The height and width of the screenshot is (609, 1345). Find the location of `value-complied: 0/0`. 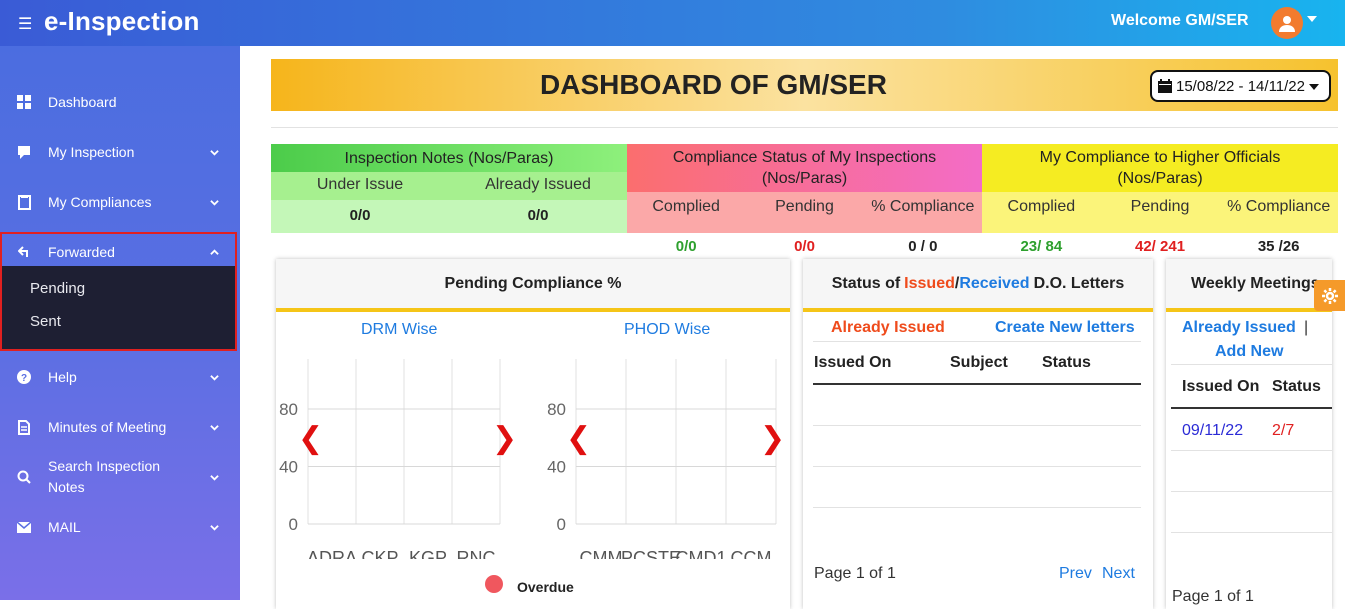

value-complied: 0/0 is located at coordinates (686, 246).